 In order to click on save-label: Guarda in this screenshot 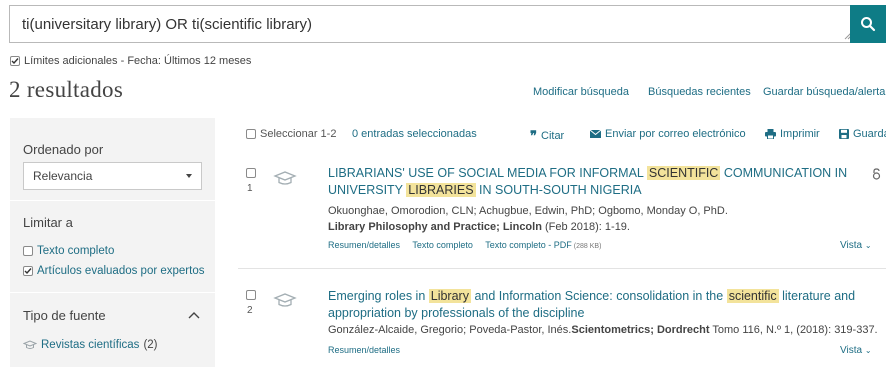, I will do `click(869, 134)`.